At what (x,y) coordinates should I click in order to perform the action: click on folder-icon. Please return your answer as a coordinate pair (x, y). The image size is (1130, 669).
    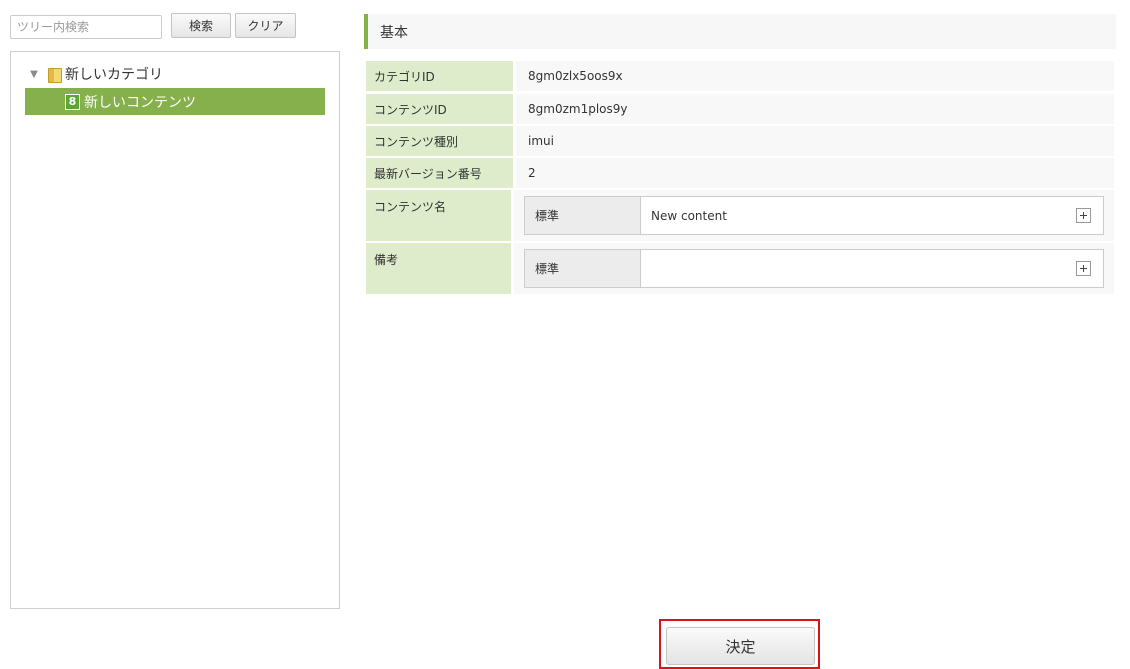
    Looking at the image, I should click on (54, 75).